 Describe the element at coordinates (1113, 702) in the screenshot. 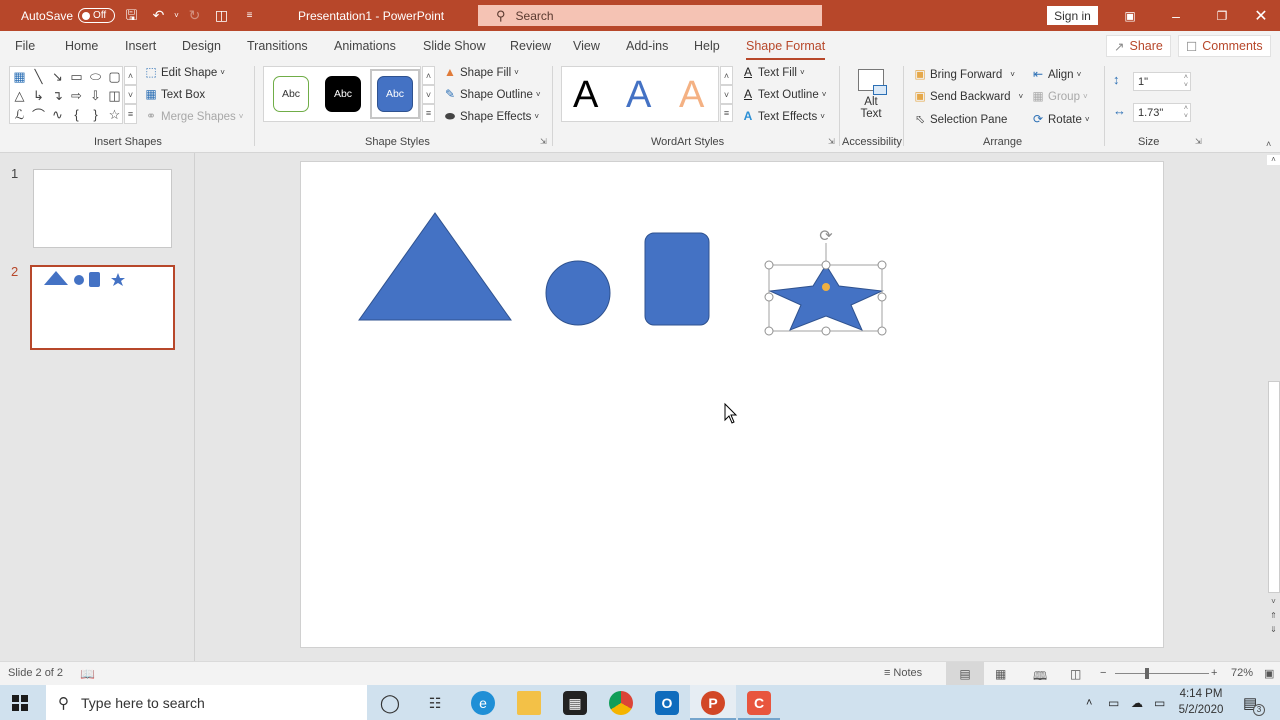

I see `battery-icon: ▭` at that location.